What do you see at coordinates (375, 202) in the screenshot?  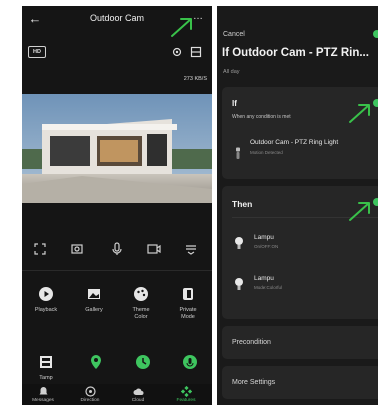 I see `add-action-dot` at bounding box center [375, 202].